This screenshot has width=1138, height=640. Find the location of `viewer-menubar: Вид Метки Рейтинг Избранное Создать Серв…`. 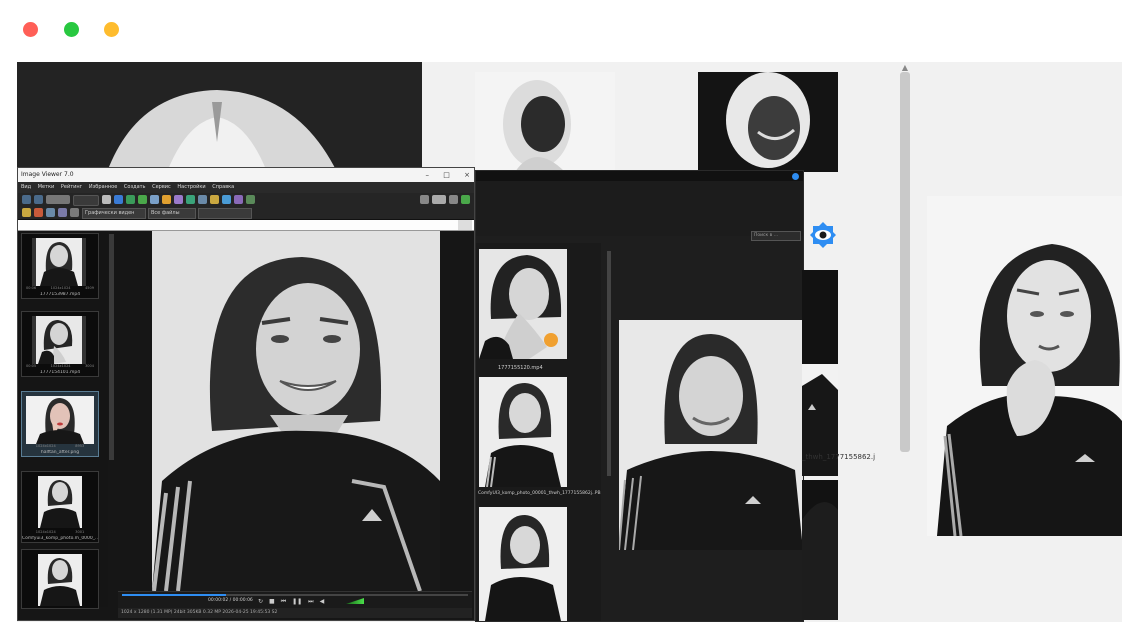

viewer-menubar: Вид Метки Рейтинг Избранное Создать Серв… is located at coordinates (246, 187).